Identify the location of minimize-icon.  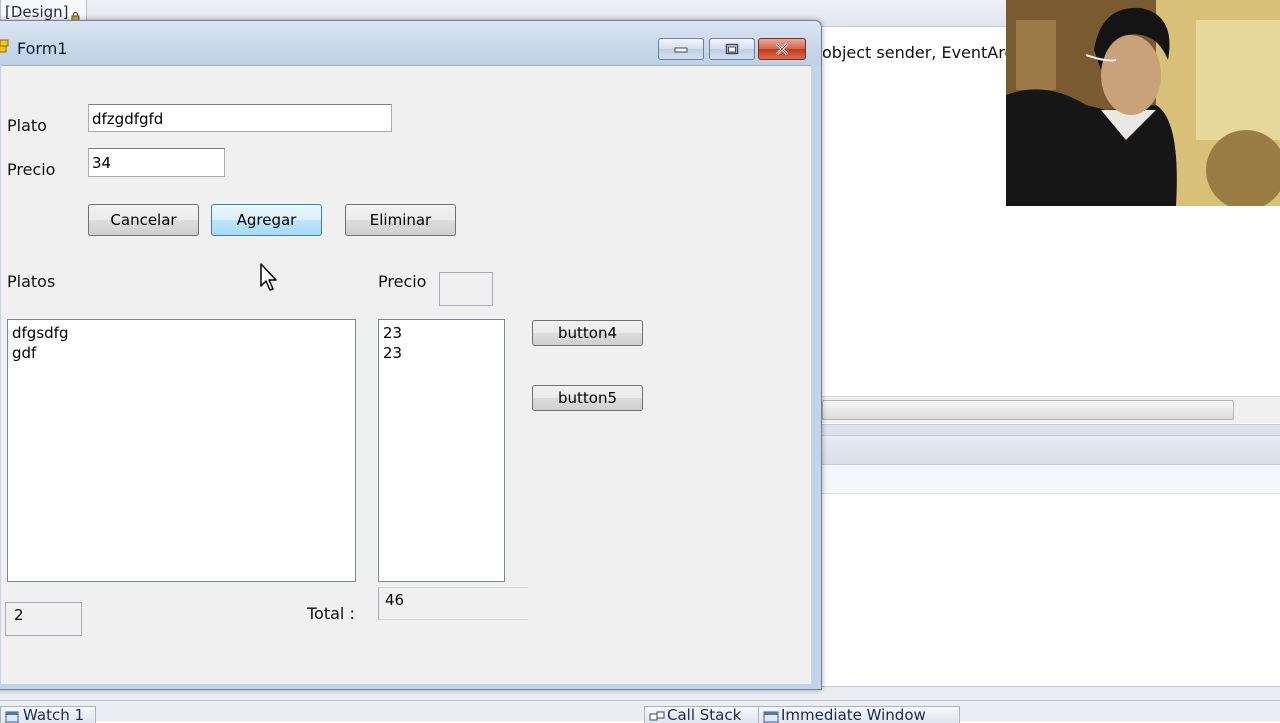
(681, 50).